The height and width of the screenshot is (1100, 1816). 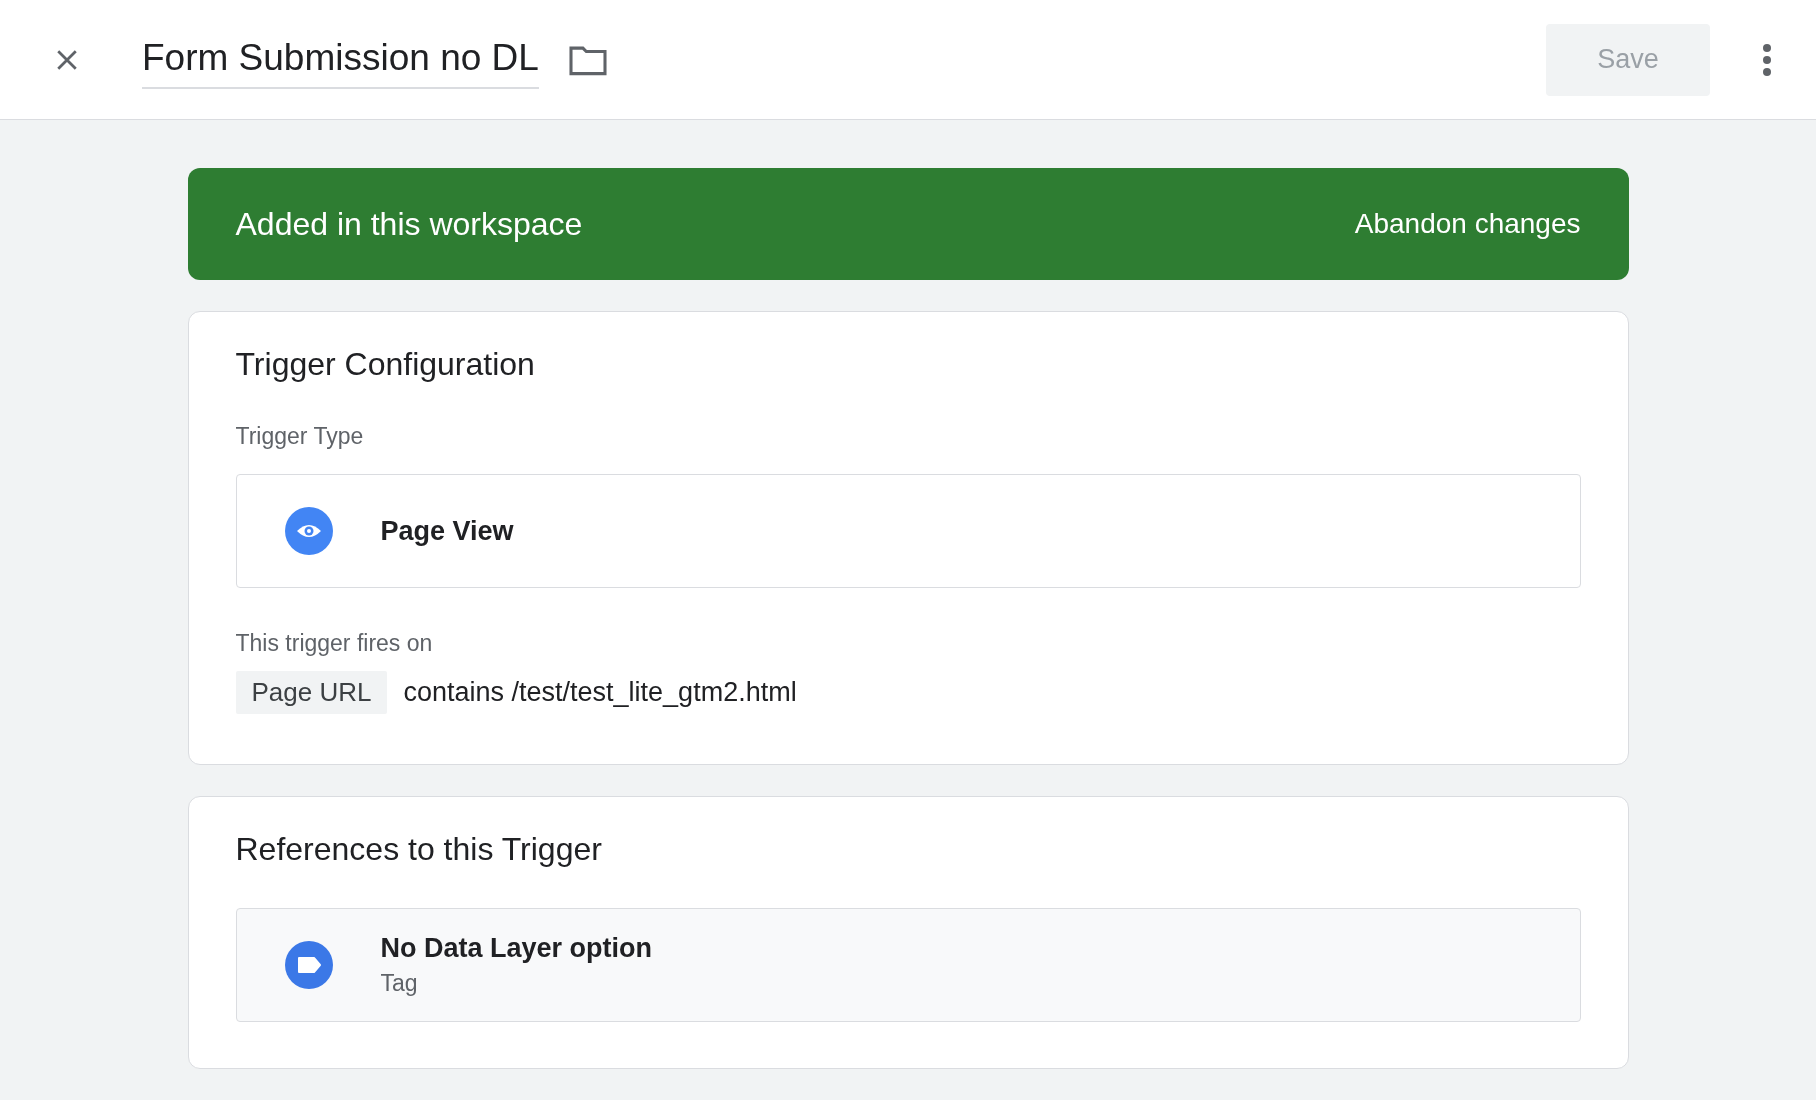 I want to click on title-field: Form Submission no DL, so click(x=340, y=59).